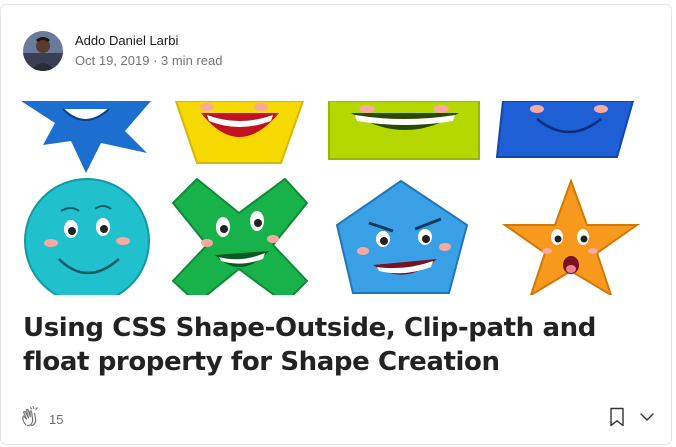 This screenshot has height=447, width=676. What do you see at coordinates (56, 419) in the screenshot?
I see `clap-count: 15` at bounding box center [56, 419].